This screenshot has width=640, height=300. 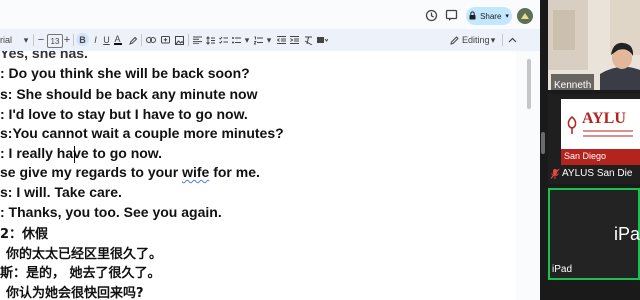 I want to click on chevron-down-icon: ▾, so click(x=507, y=16).